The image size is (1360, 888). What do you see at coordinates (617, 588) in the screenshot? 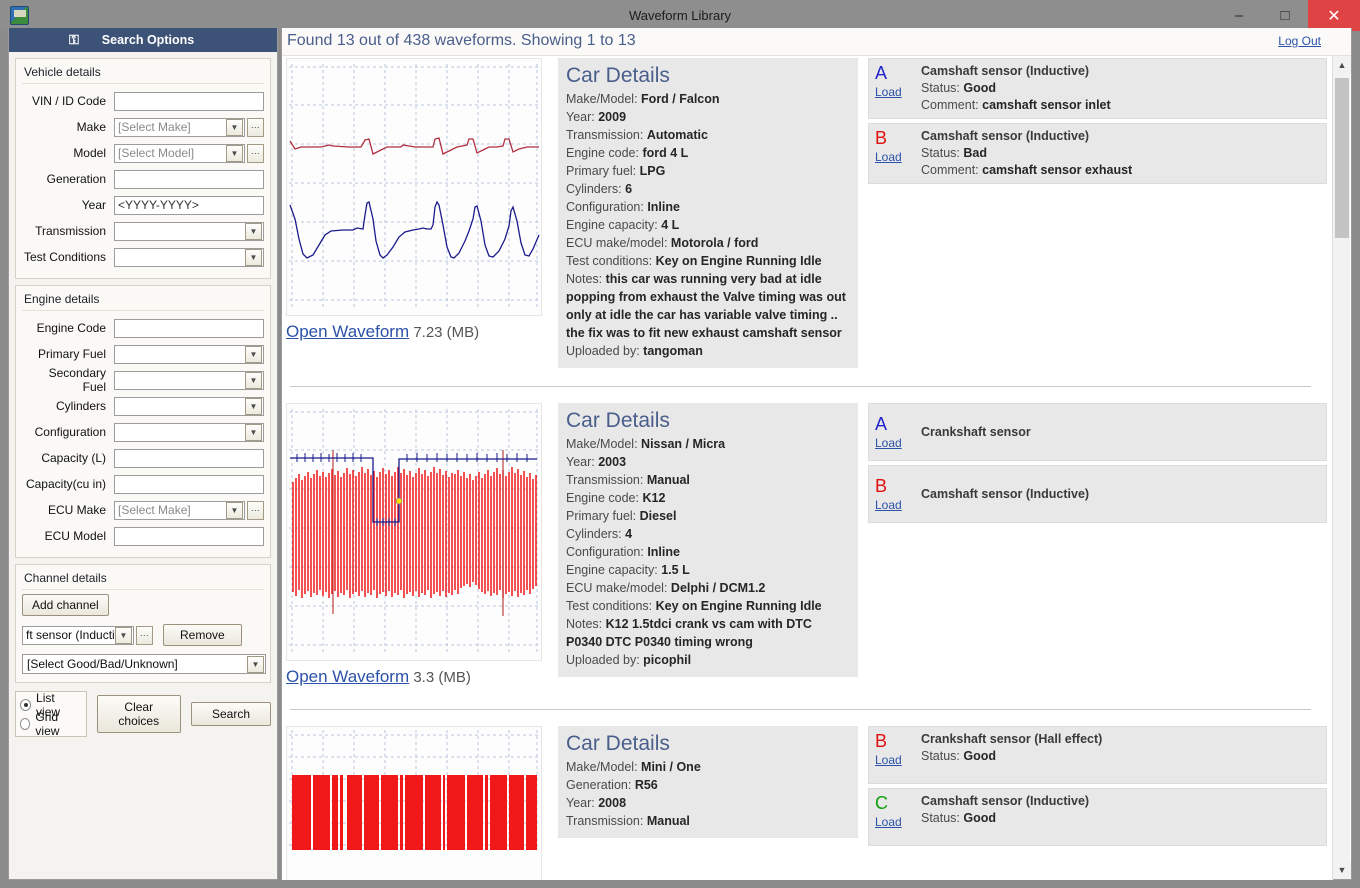
I see `detail-label: ECU make/model:` at bounding box center [617, 588].